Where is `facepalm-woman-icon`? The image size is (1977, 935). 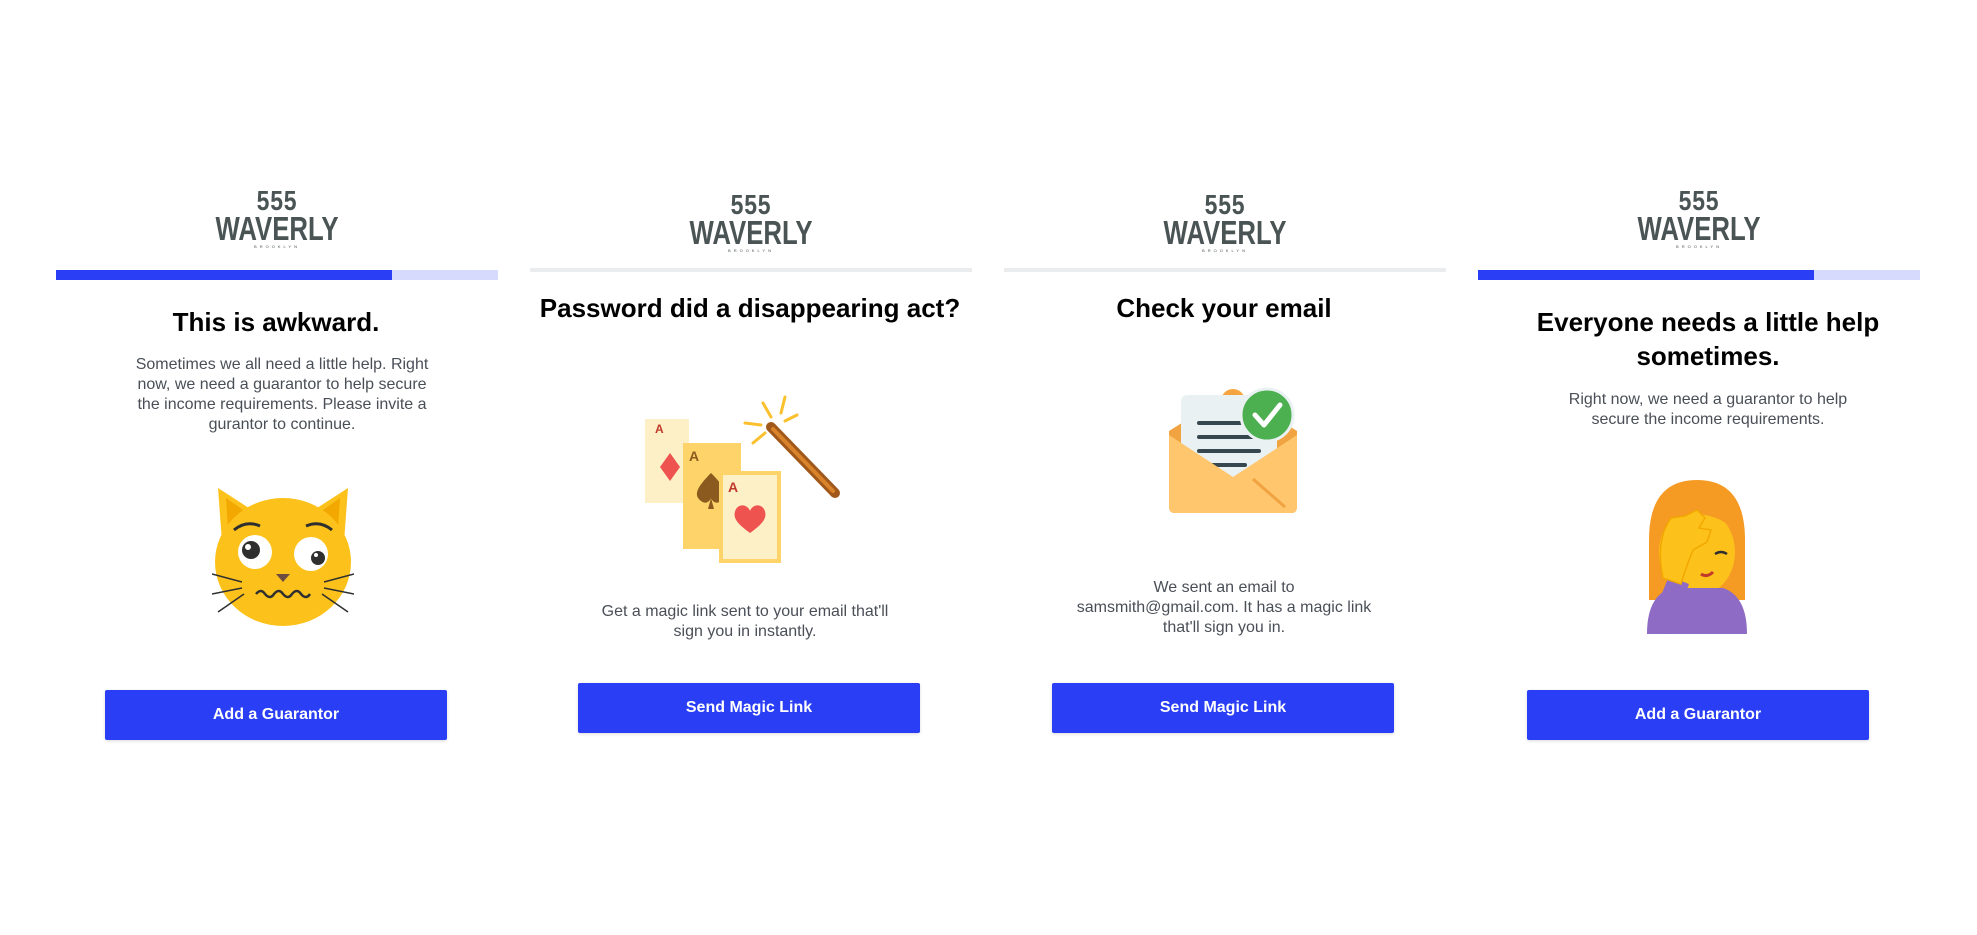
facepalm-woman-icon is located at coordinates (1697, 557).